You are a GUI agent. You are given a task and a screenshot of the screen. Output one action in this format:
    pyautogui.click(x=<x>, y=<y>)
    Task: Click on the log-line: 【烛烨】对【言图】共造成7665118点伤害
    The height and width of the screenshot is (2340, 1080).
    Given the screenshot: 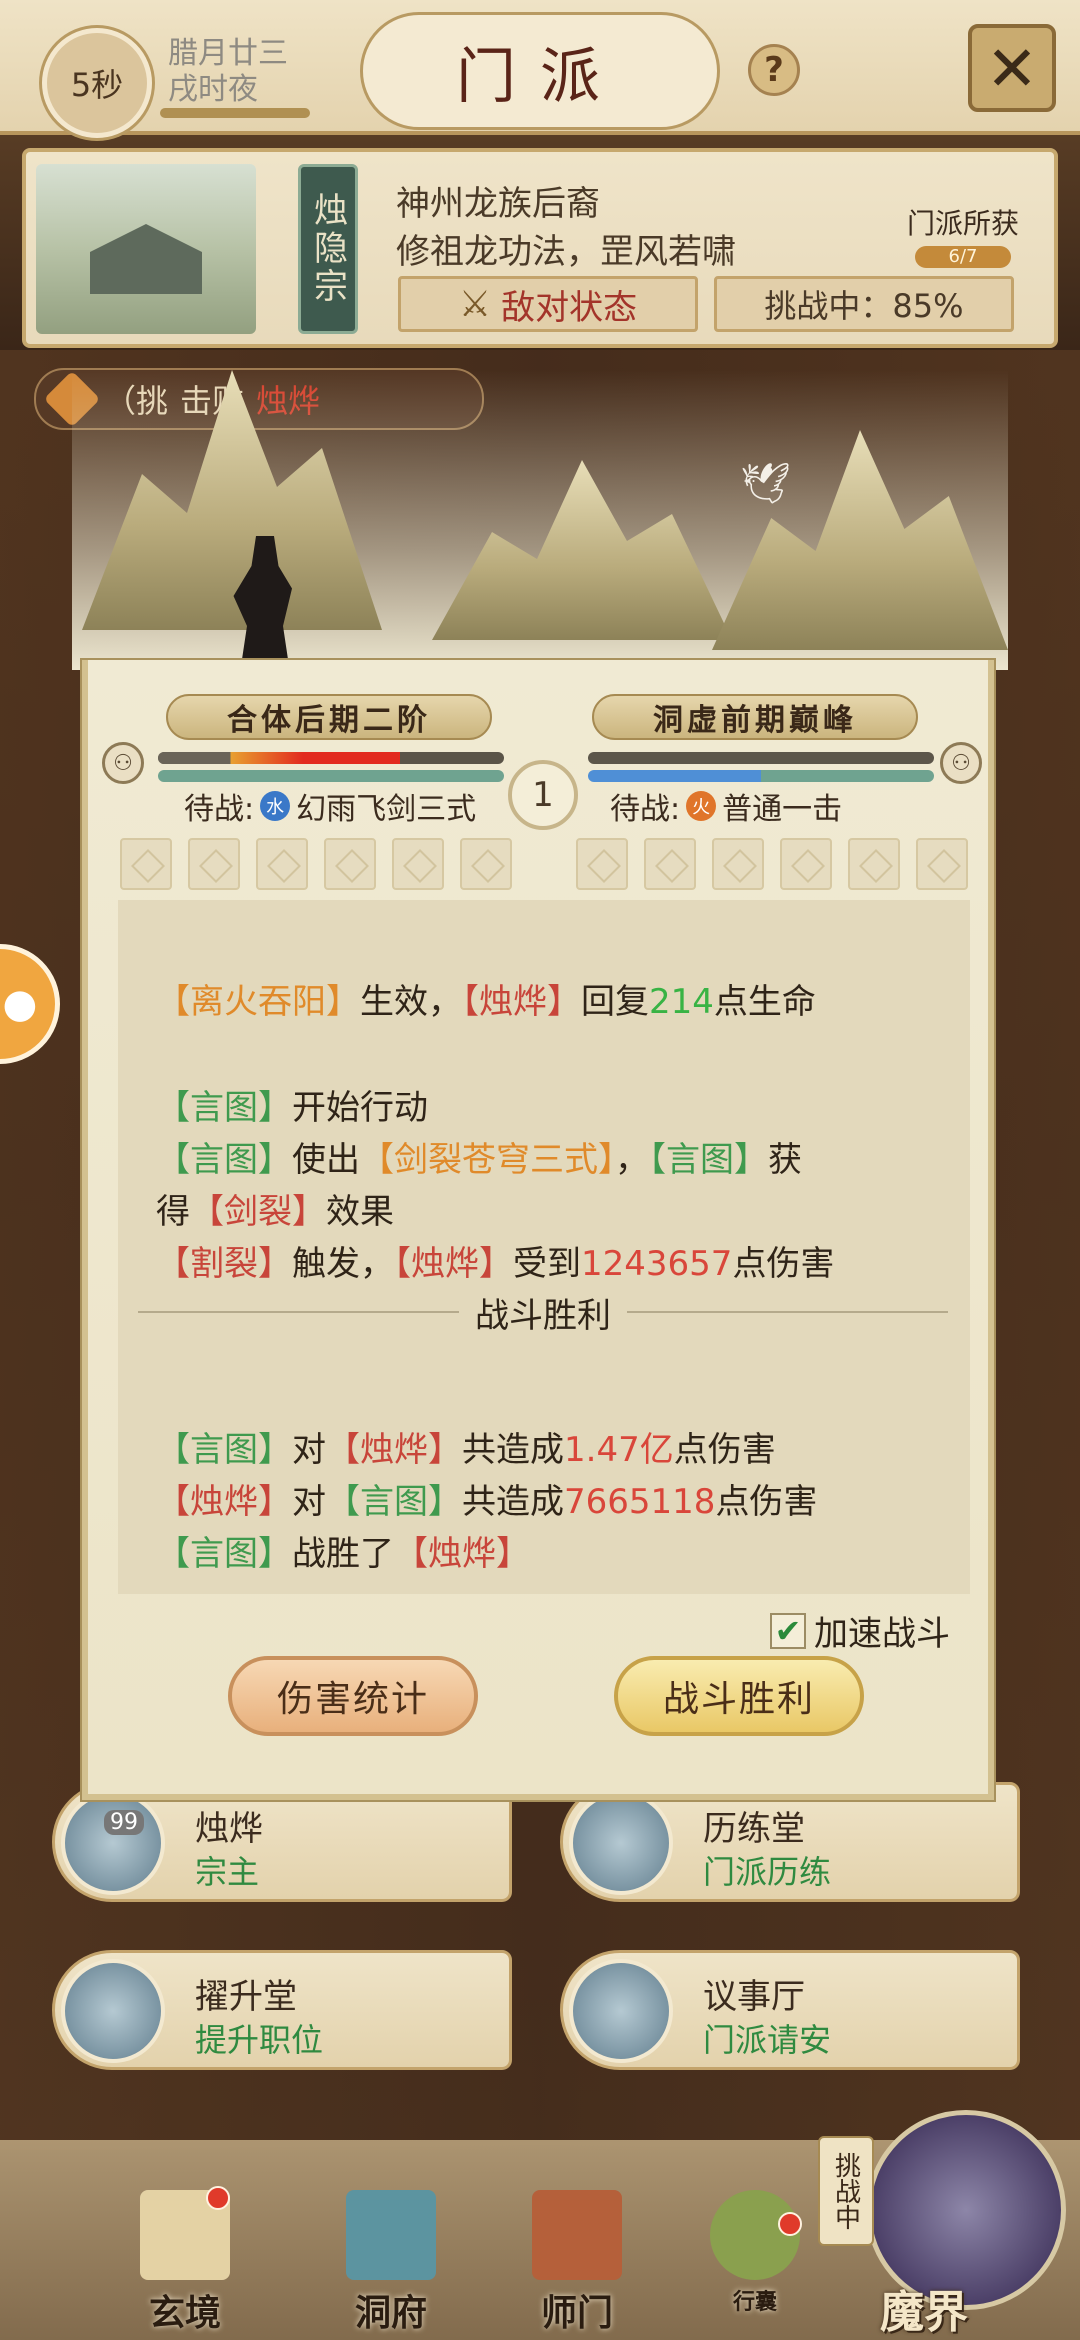 What is the action you would take?
    pyautogui.click(x=487, y=1502)
    